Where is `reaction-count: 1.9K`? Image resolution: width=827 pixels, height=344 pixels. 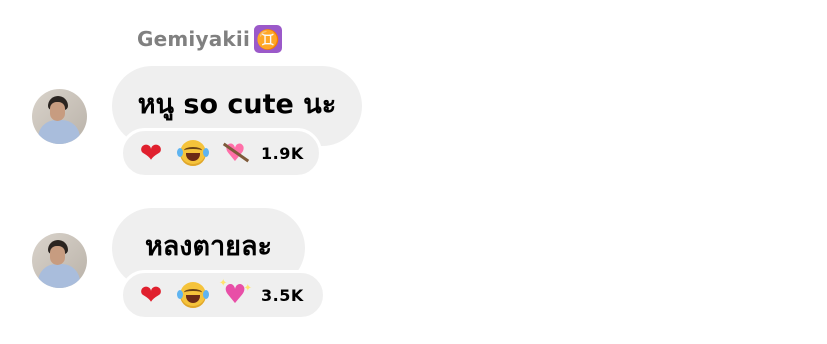
reaction-count: 1.9K is located at coordinates (282, 153).